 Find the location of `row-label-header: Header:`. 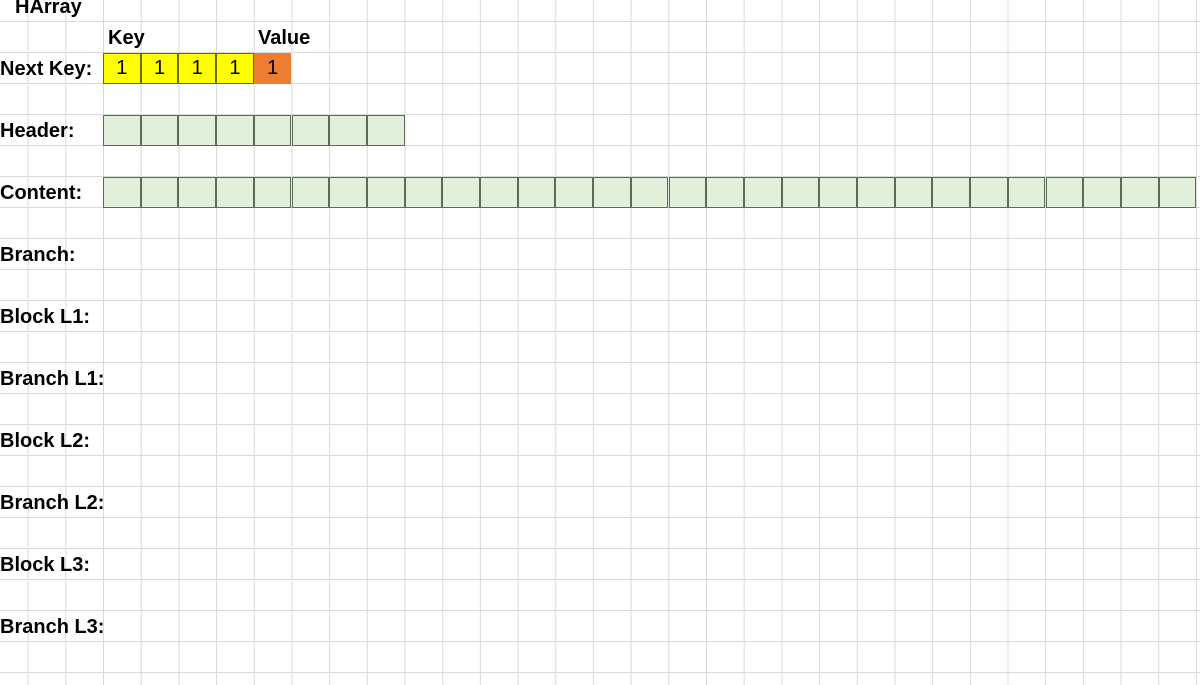

row-label-header: Header: is located at coordinates (37, 131).